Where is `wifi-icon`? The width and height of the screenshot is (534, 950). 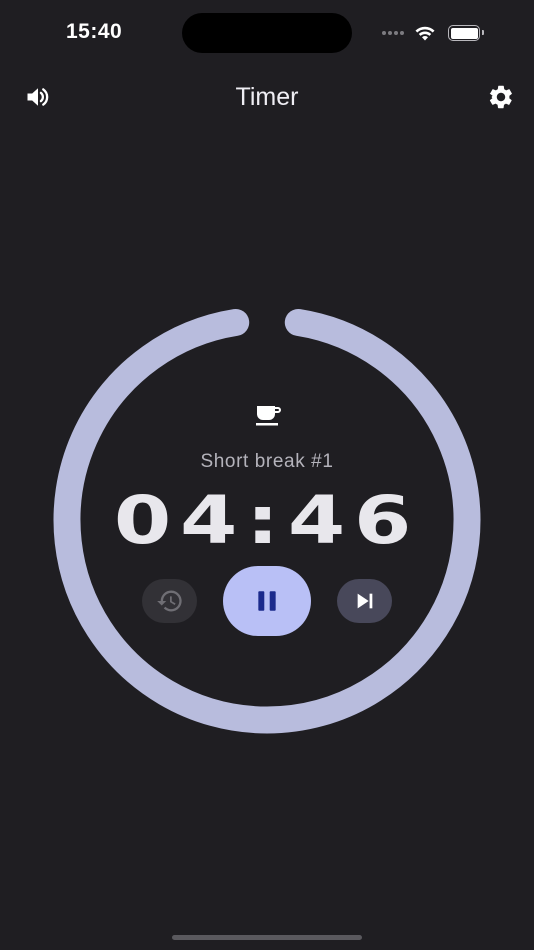
wifi-icon is located at coordinates (425, 33).